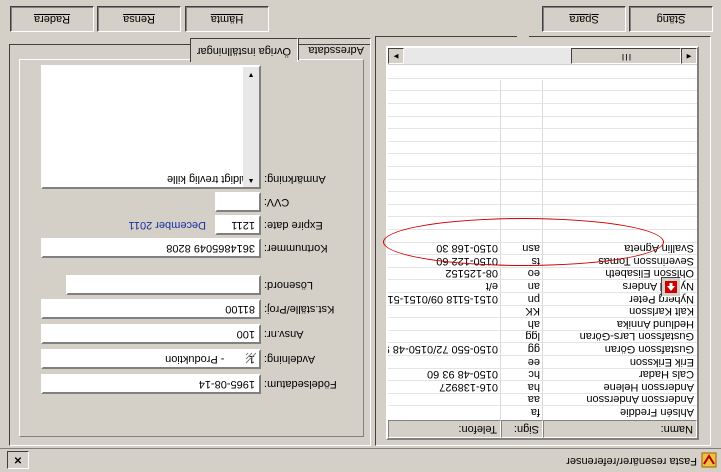  What do you see at coordinates (443, 349) in the screenshot?
I see `cell-phone: 0150-550 72/0150-48 9` at bounding box center [443, 349].